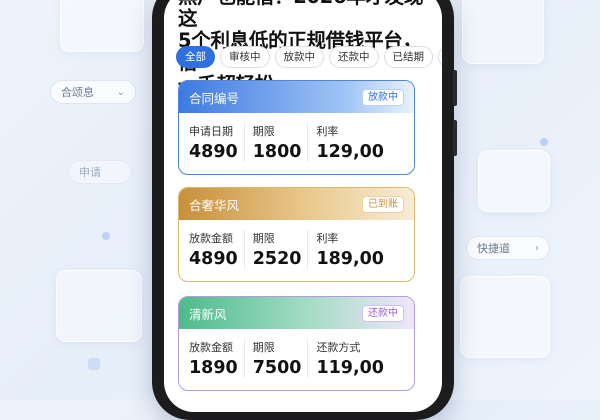 This screenshot has width=600, height=420. Describe the element at coordinates (277, 259) in the screenshot. I see `loan-field-value: 2520` at that location.